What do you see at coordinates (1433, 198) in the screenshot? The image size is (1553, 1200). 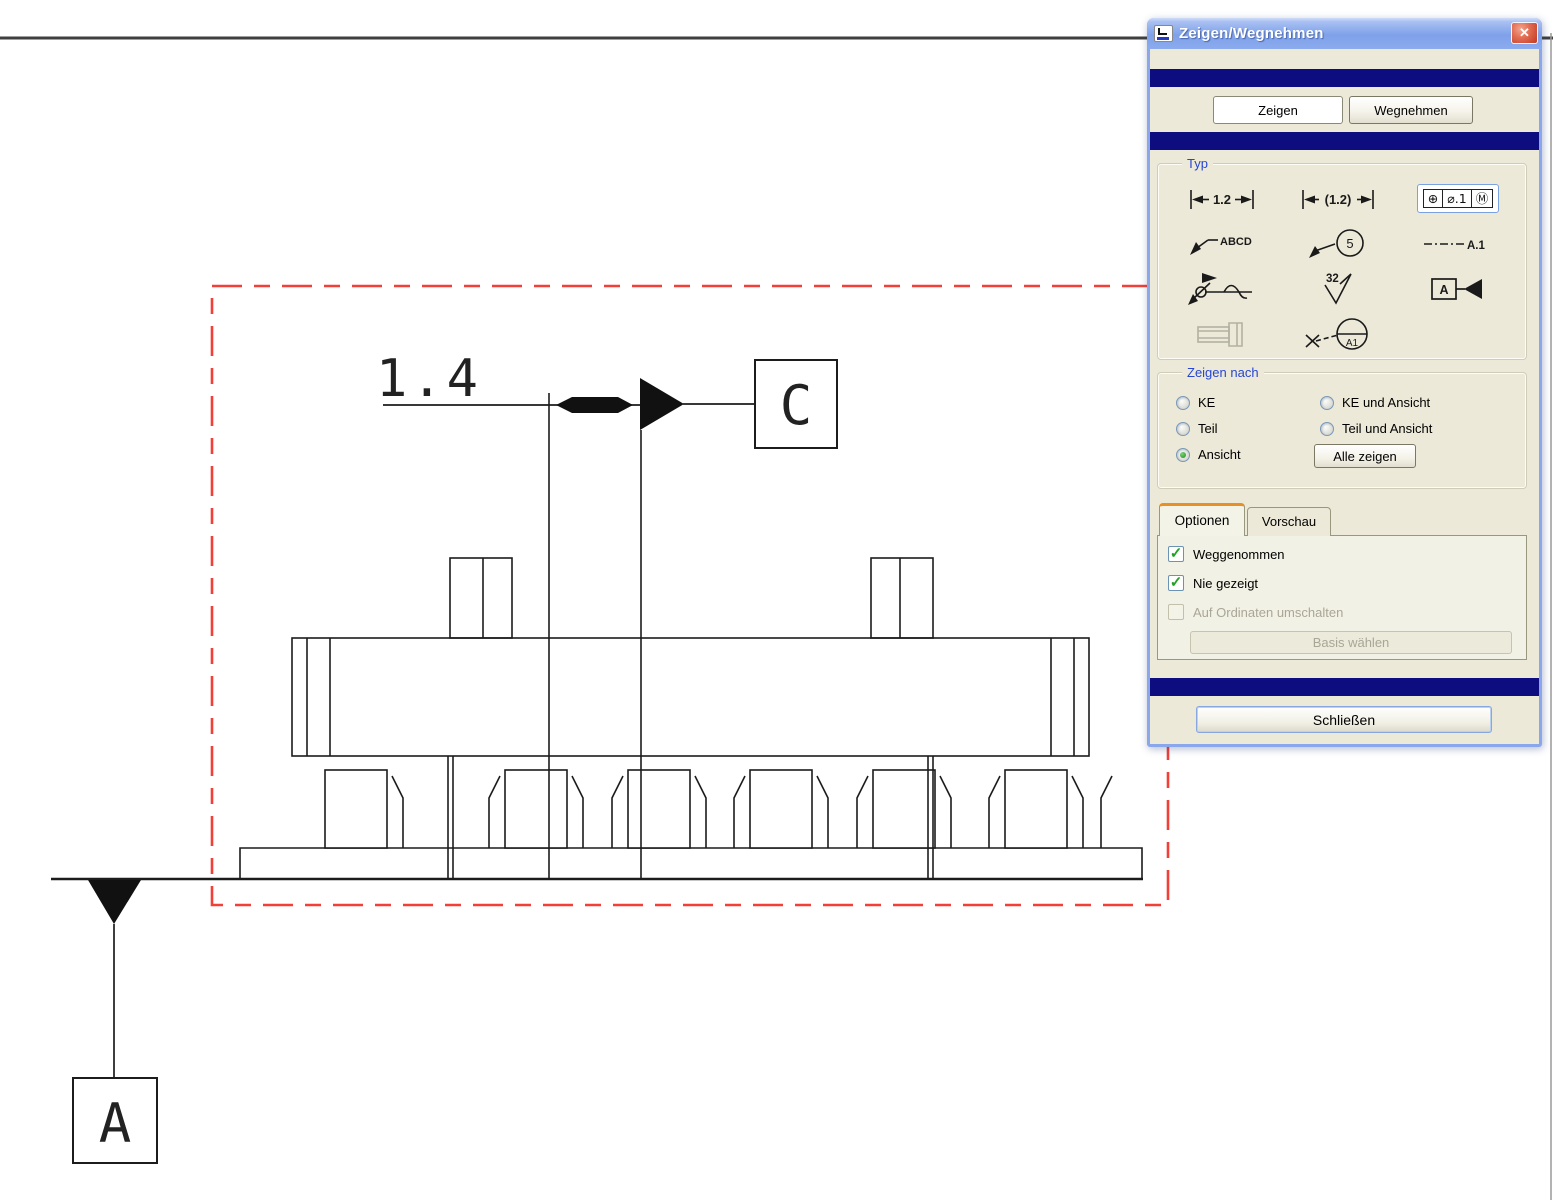 I see `gtol-position-symbol: ⊕` at bounding box center [1433, 198].